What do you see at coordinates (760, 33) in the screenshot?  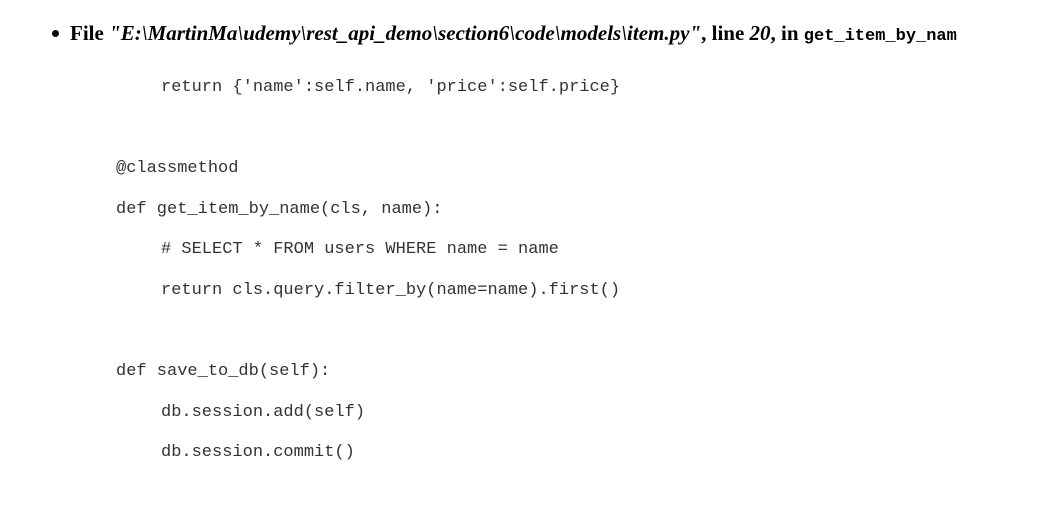 I see `line-number: 20` at bounding box center [760, 33].